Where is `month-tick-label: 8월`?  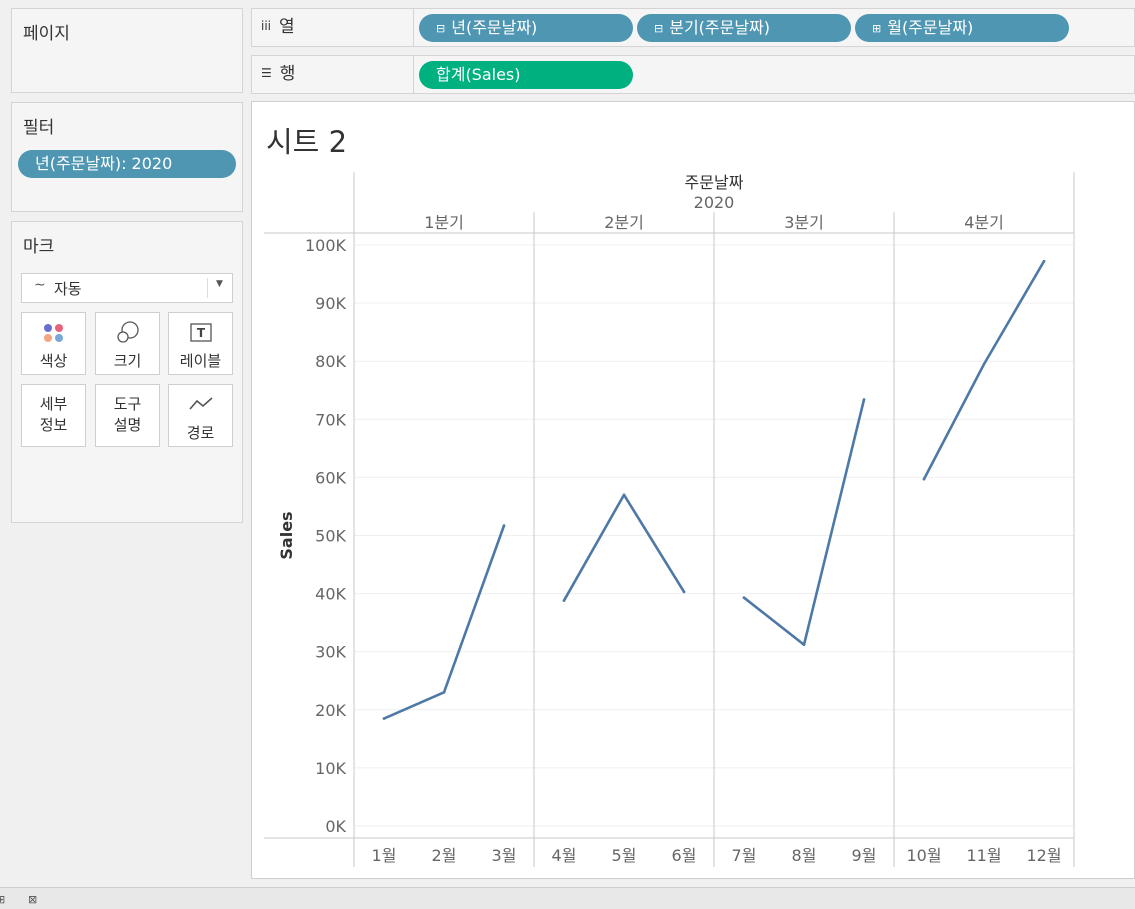 month-tick-label: 8월 is located at coordinates (804, 855).